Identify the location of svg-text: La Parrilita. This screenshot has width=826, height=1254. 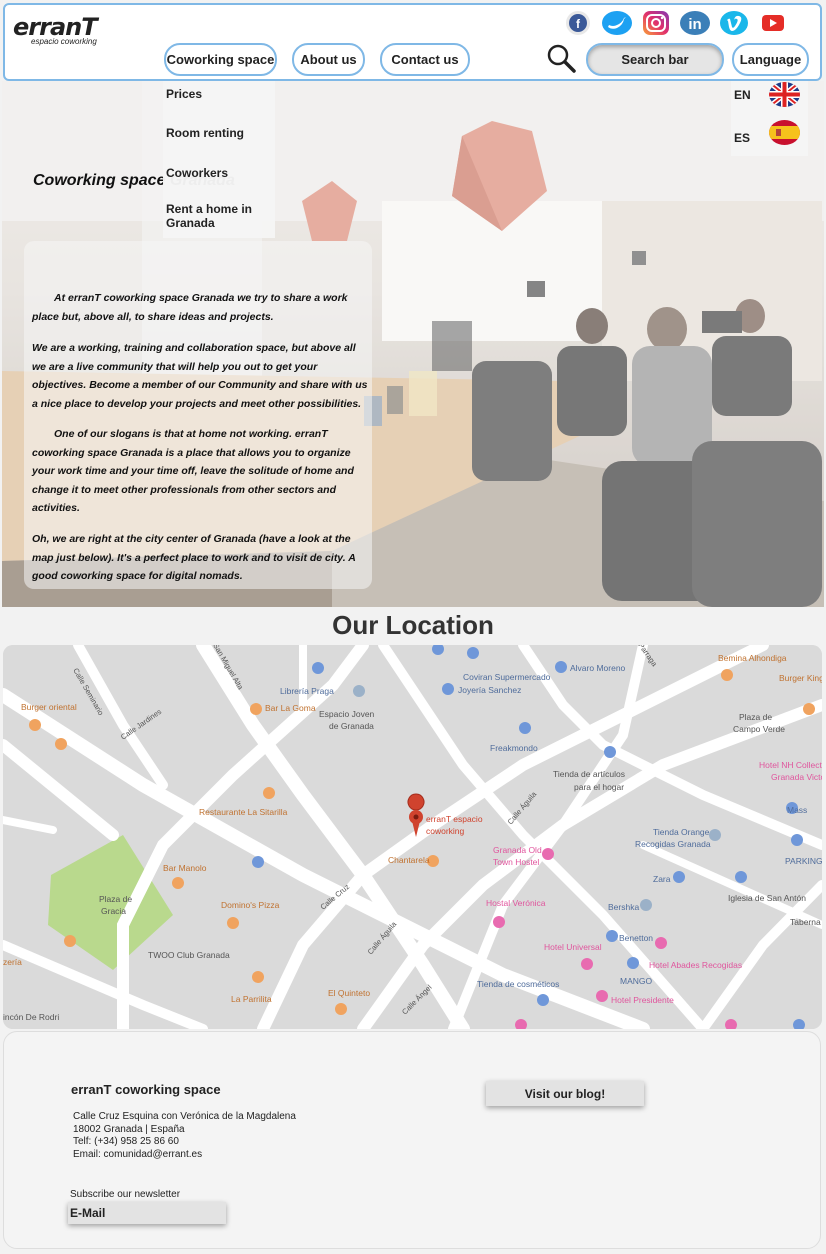
(251, 999).